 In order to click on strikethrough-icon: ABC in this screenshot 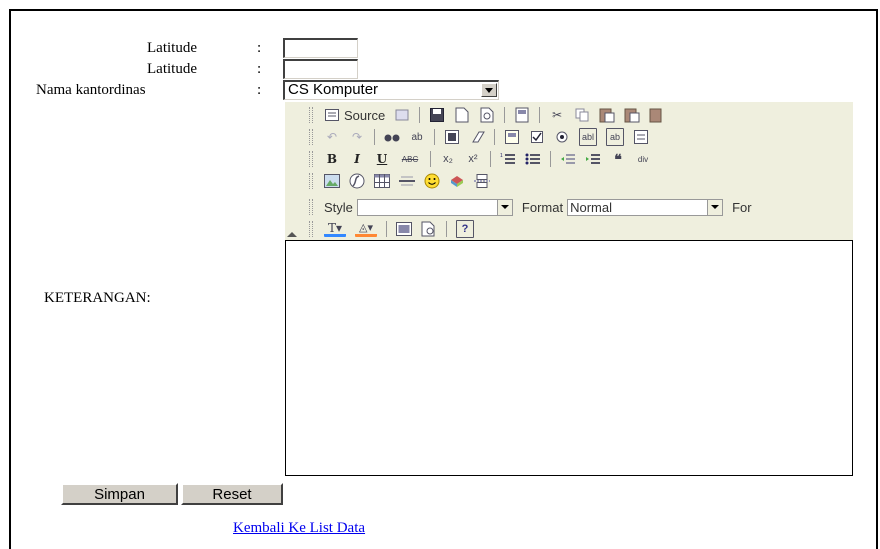, I will do `click(410, 159)`.